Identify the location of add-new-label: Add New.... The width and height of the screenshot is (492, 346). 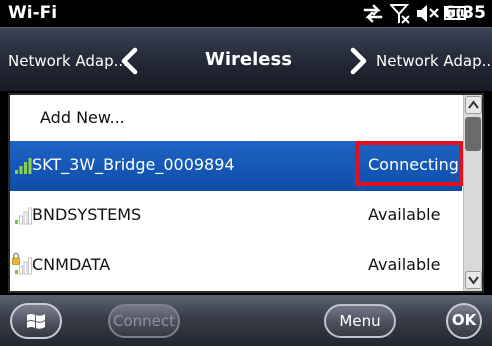
(82, 117).